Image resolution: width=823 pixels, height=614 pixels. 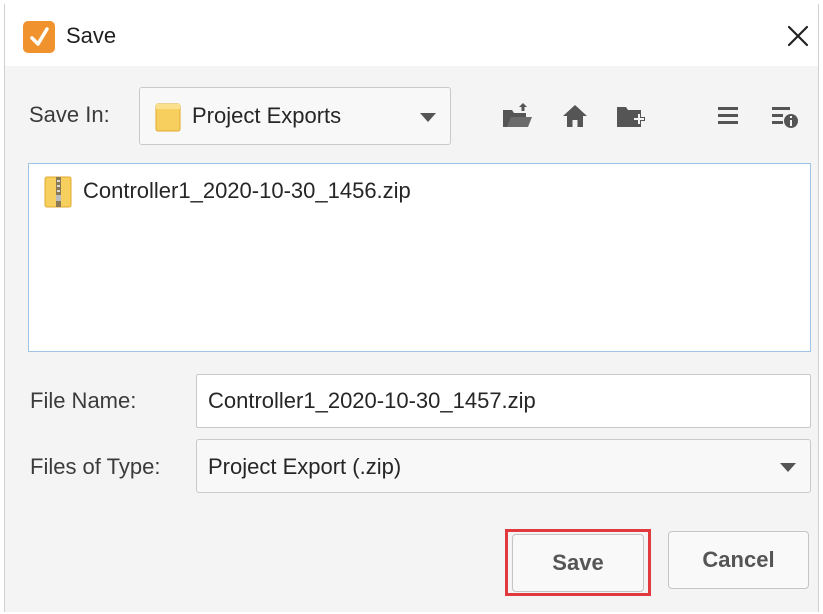 I want to click on dialog-title: Save, so click(x=91, y=35).